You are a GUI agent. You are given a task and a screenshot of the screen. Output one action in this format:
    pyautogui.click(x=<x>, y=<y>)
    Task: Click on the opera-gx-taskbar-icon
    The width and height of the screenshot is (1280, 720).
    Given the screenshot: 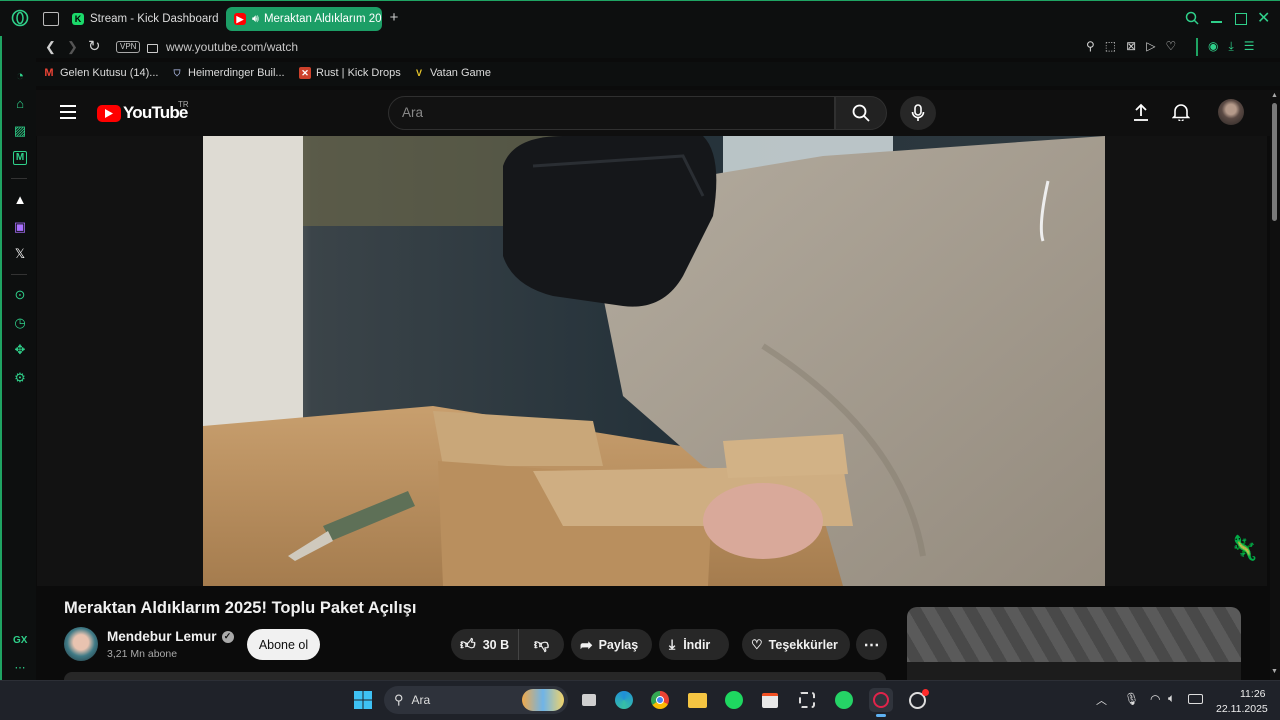 What is the action you would take?
    pyautogui.click(x=881, y=700)
    